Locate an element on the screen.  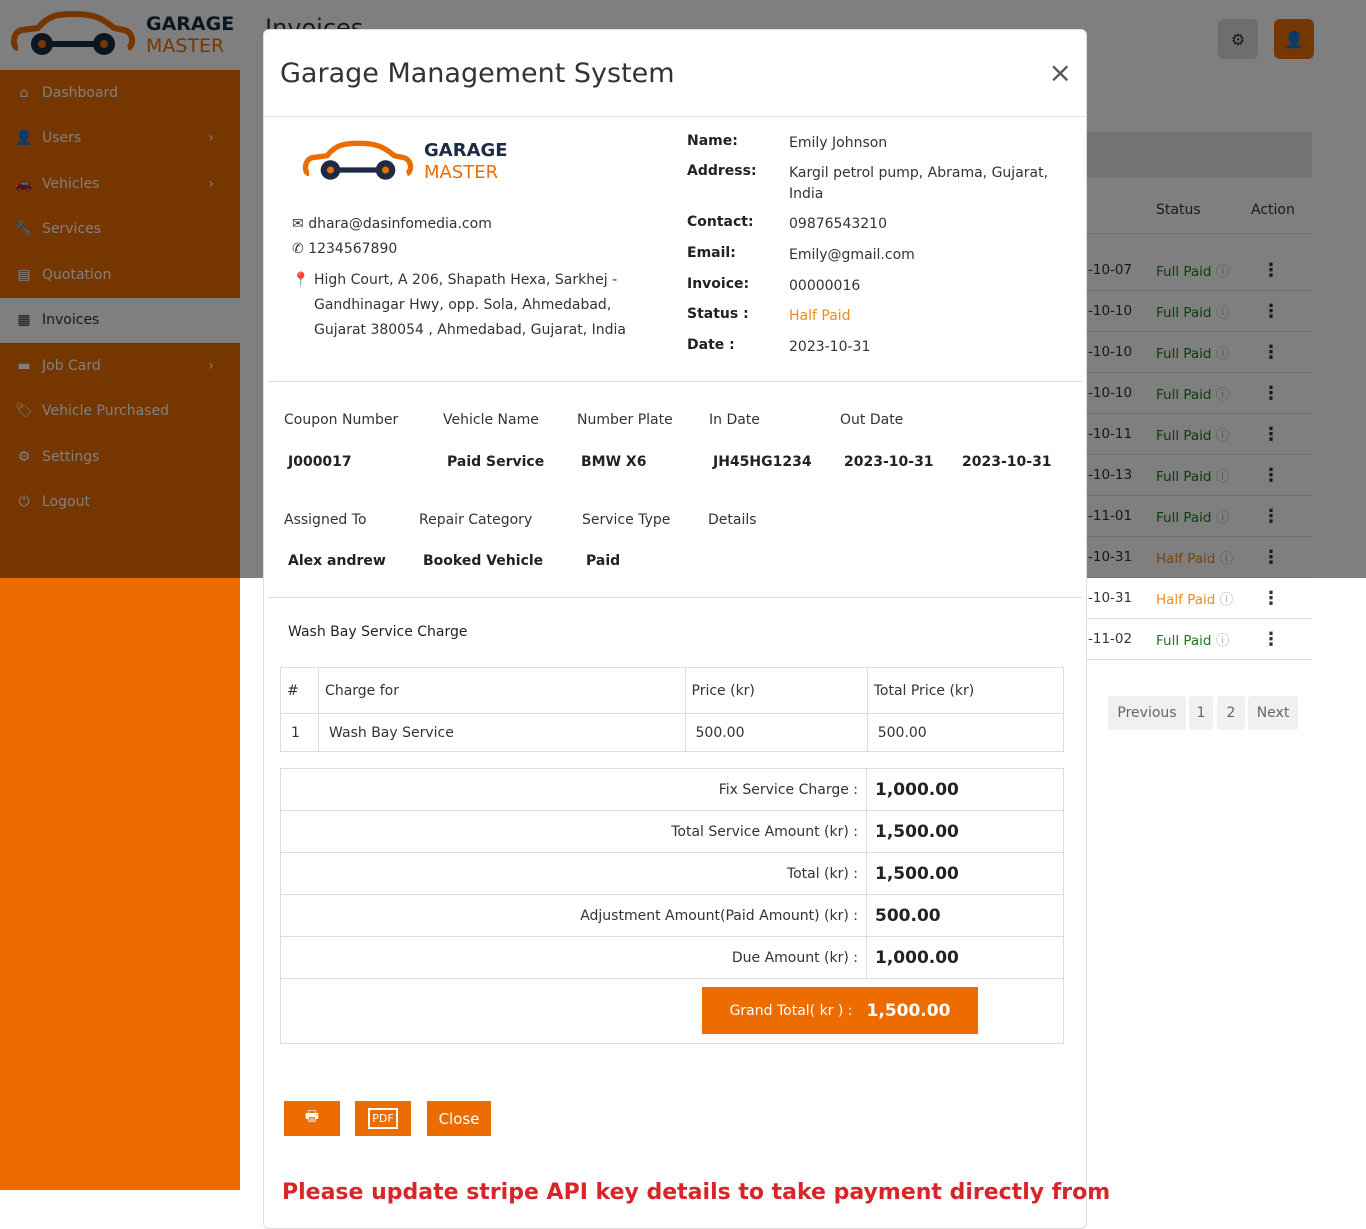
total-row: Fix Service Charge :1,000.00 is located at coordinates (672, 790).